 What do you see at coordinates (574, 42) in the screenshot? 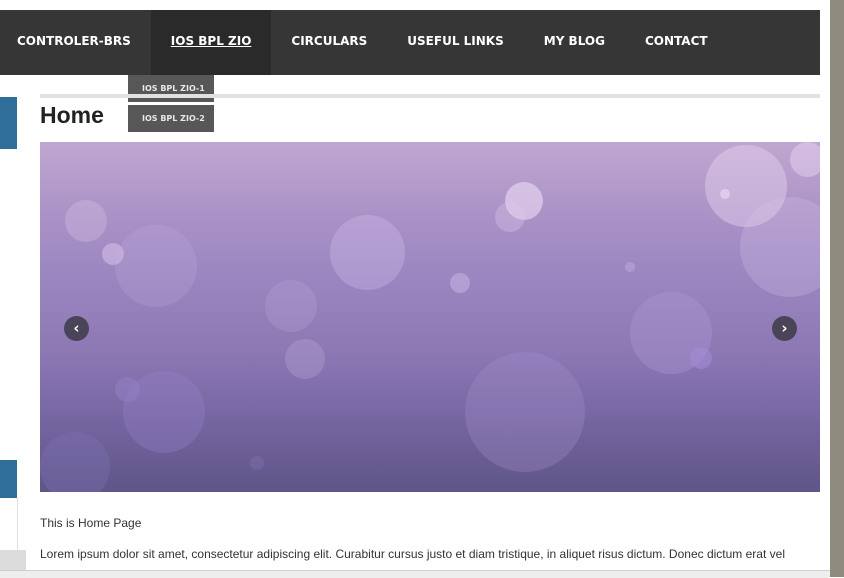
I see `nav-item-my-blog: MY BLOG` at bounding box center [574, 42].